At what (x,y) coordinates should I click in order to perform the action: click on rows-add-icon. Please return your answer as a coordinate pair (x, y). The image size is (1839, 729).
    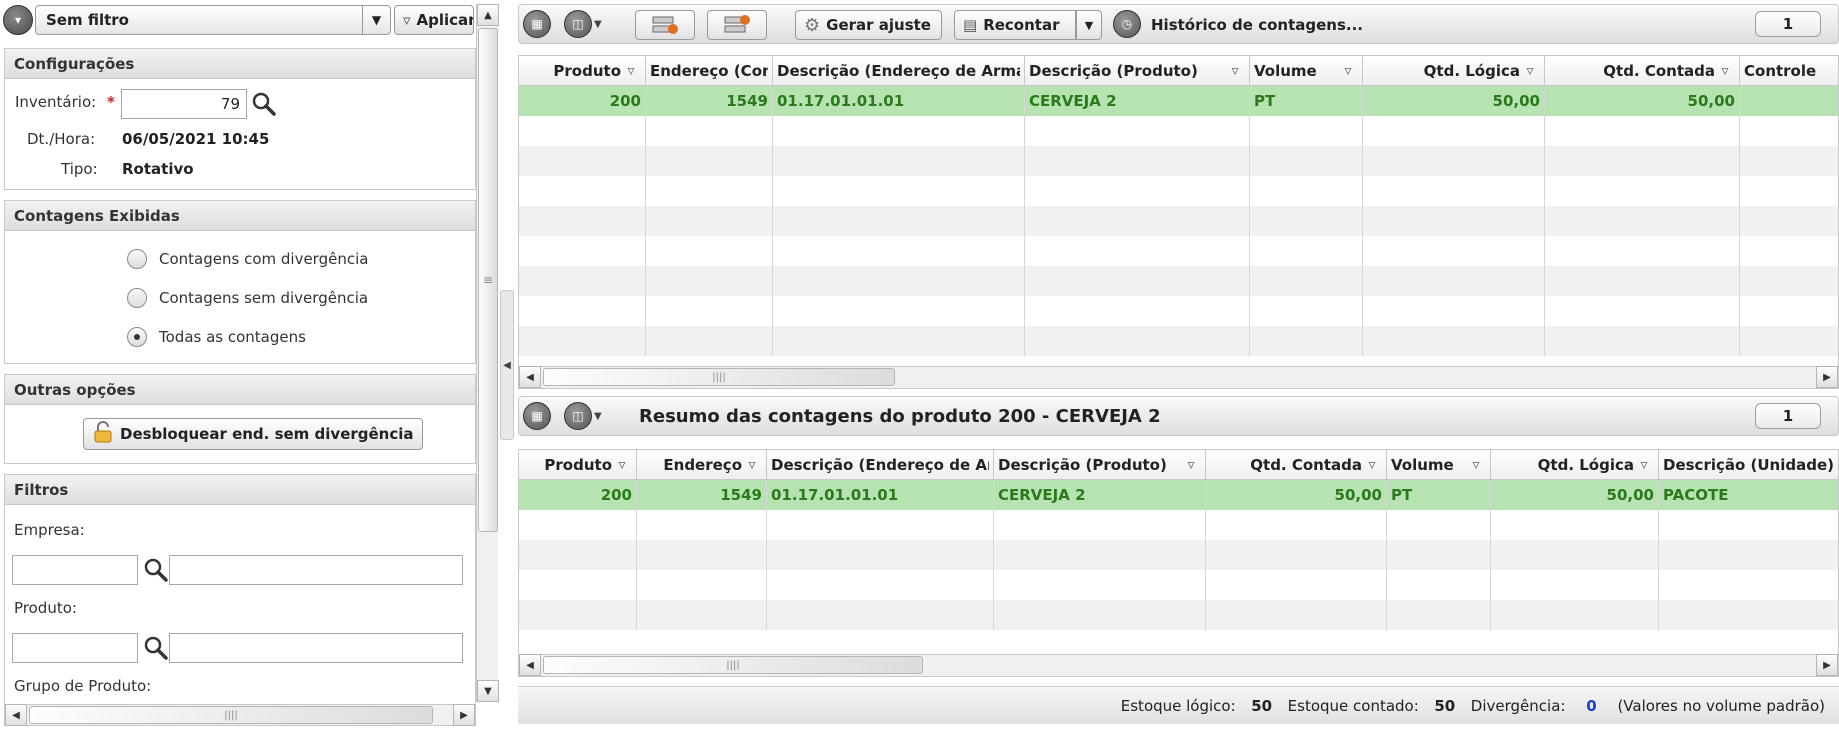
    Looking at the image, I should click on (737, 24).